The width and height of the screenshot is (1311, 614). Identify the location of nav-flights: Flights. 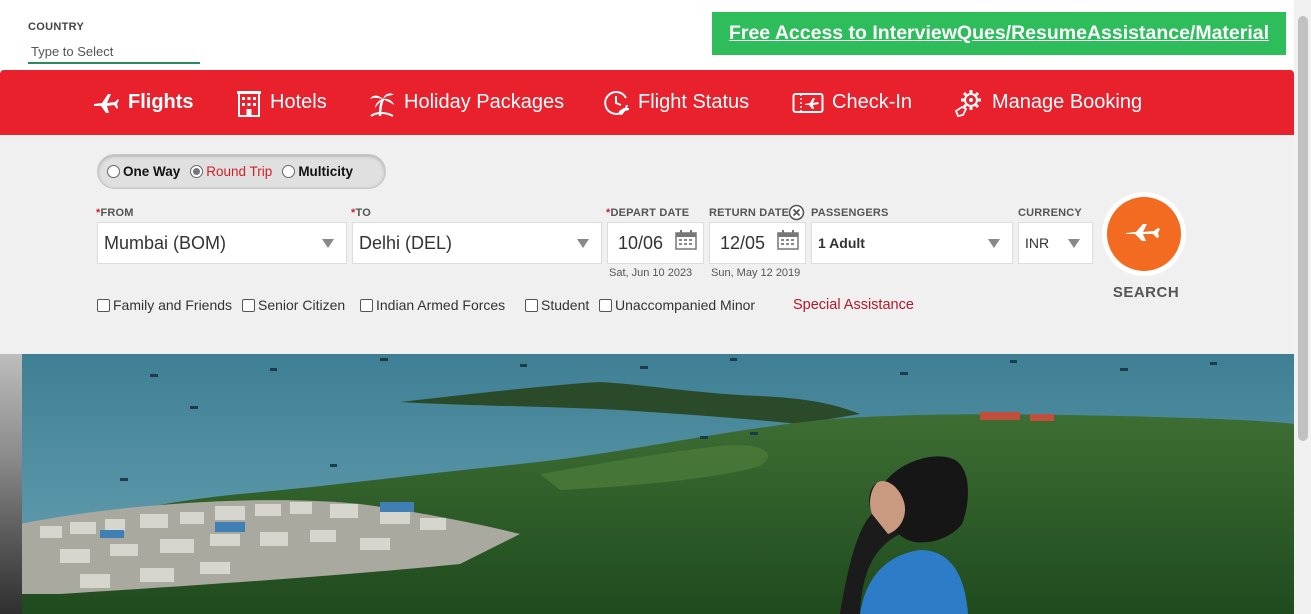
(143, 102).